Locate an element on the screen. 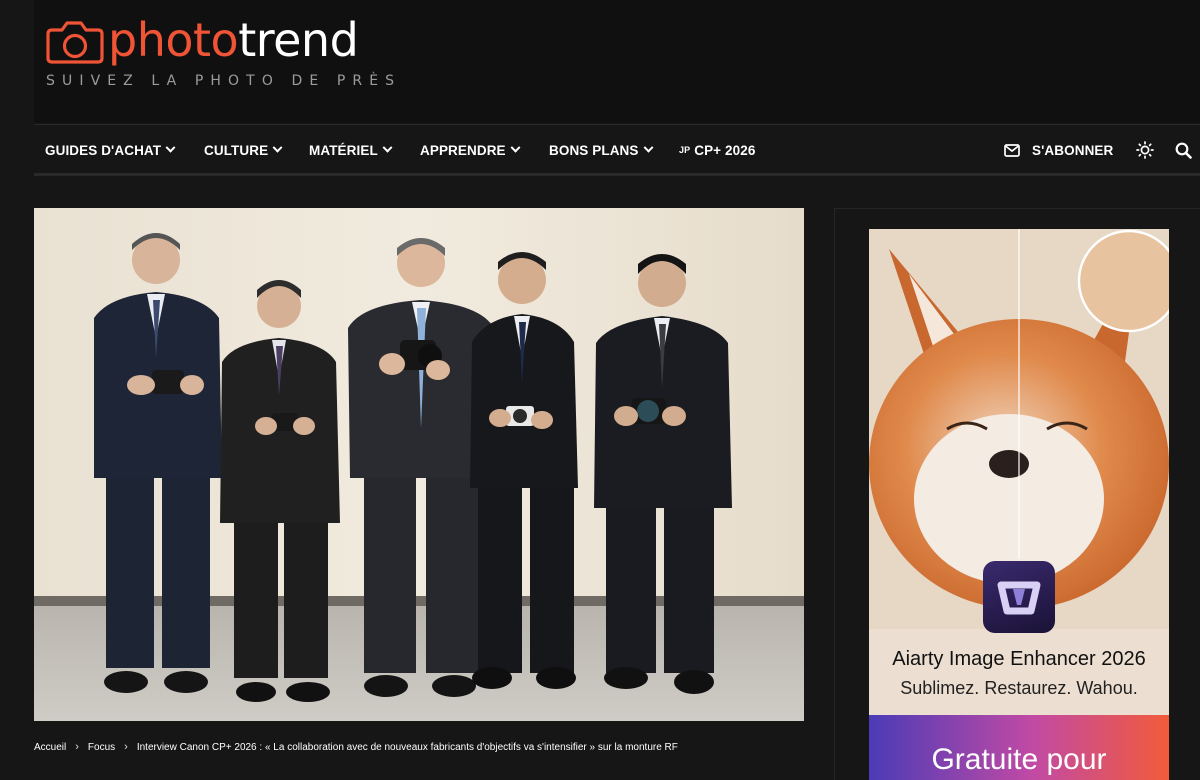  sun-icon is located at coordinates (1145, 150).